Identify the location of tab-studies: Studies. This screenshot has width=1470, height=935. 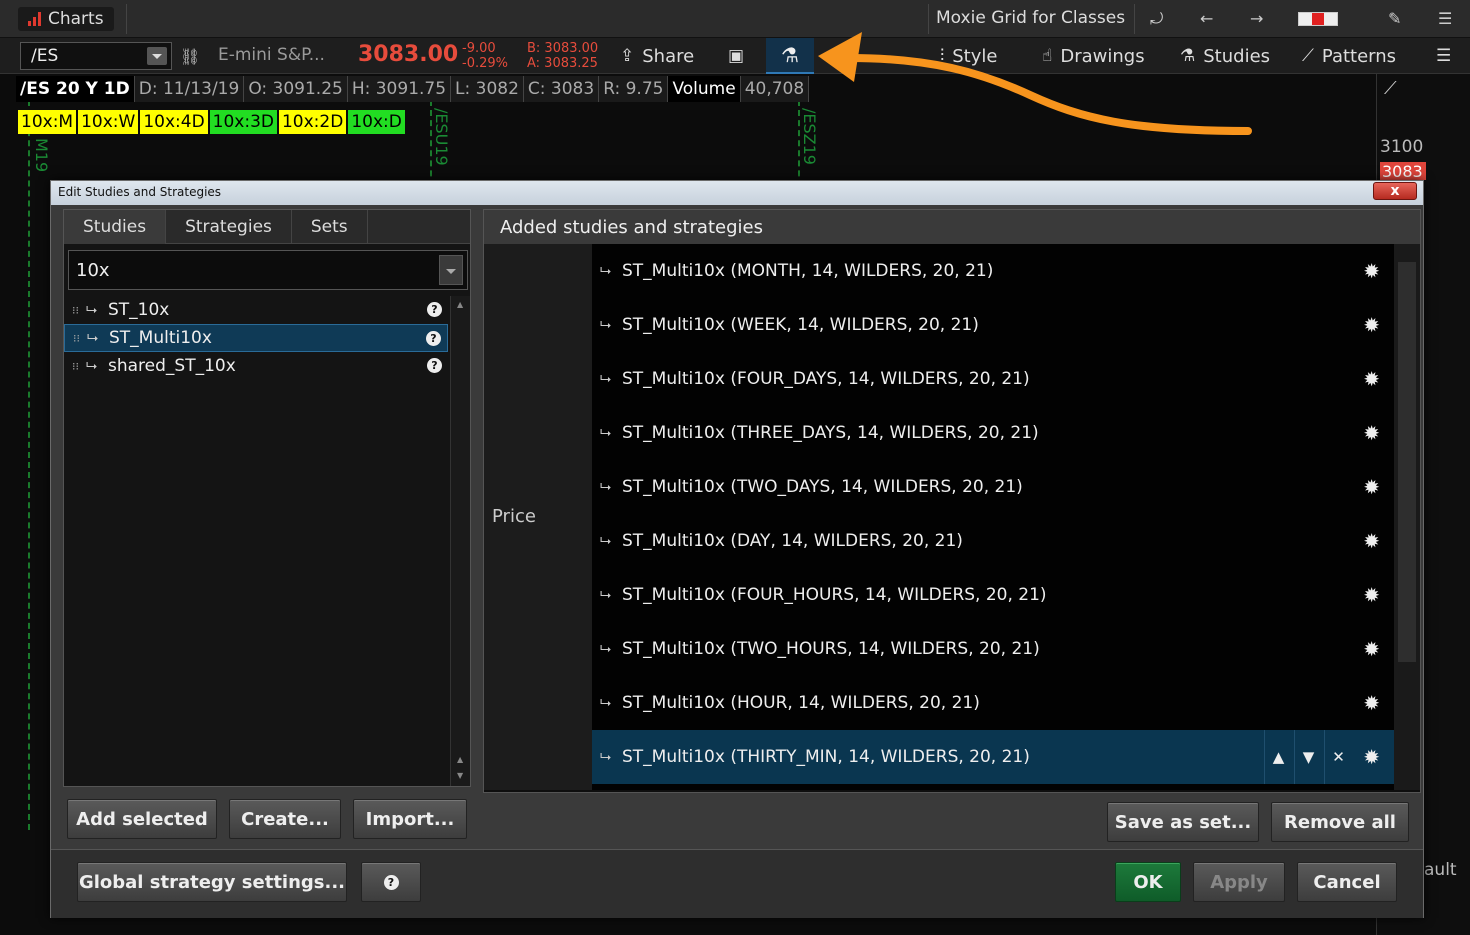
(115, 227).